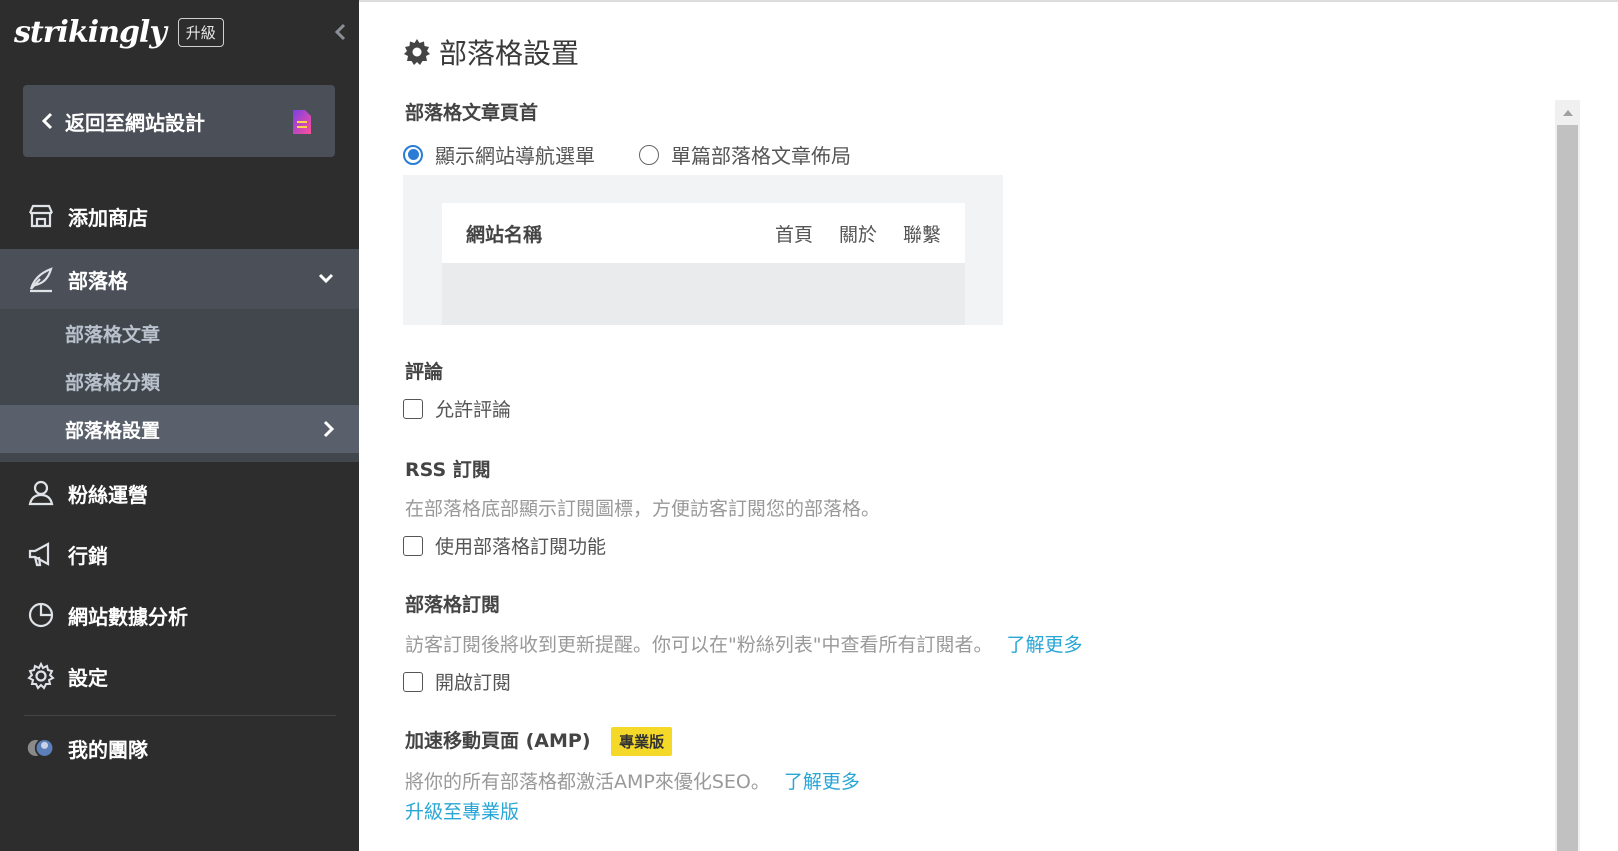 Image resolution: width=1618 pixels, height=851 pixels. I want to click on section-title-comments: 評論, so click(424, 372).